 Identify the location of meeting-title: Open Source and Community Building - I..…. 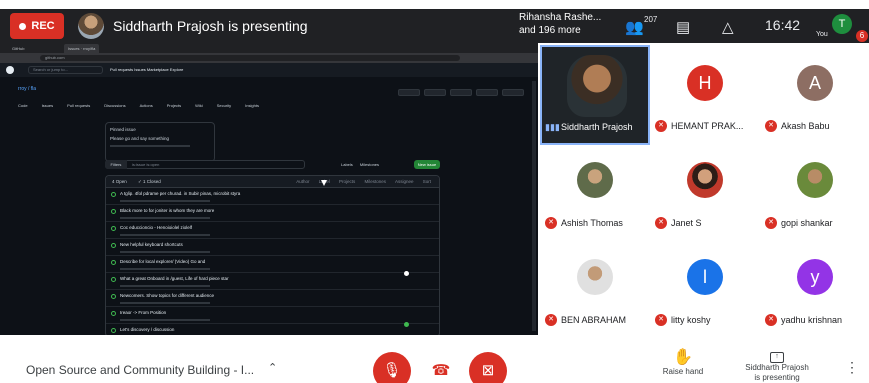
(140, 370).